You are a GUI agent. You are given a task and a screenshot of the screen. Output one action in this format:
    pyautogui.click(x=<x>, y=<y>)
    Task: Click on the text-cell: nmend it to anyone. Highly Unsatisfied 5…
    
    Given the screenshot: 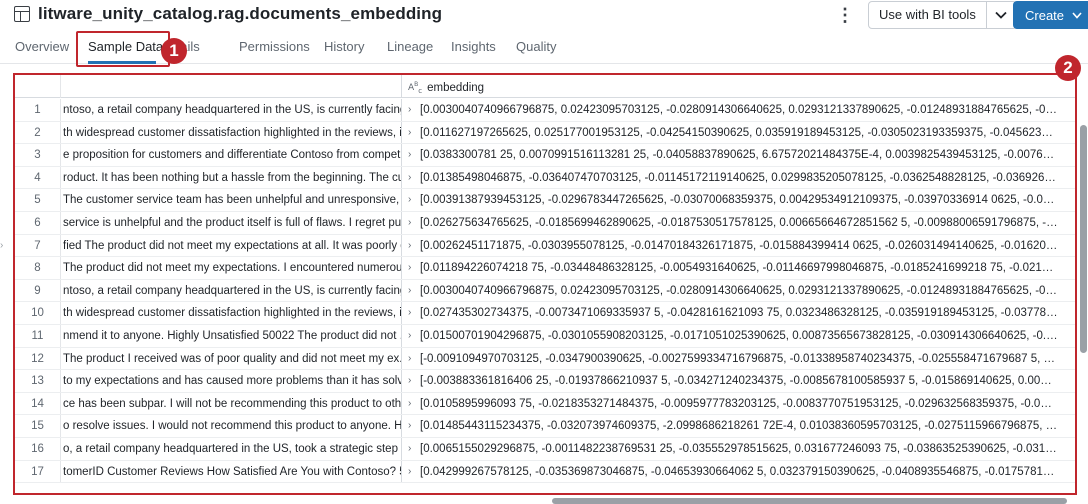 What is the action you would take?
    pyautogui.click(x=231, y=335)
    